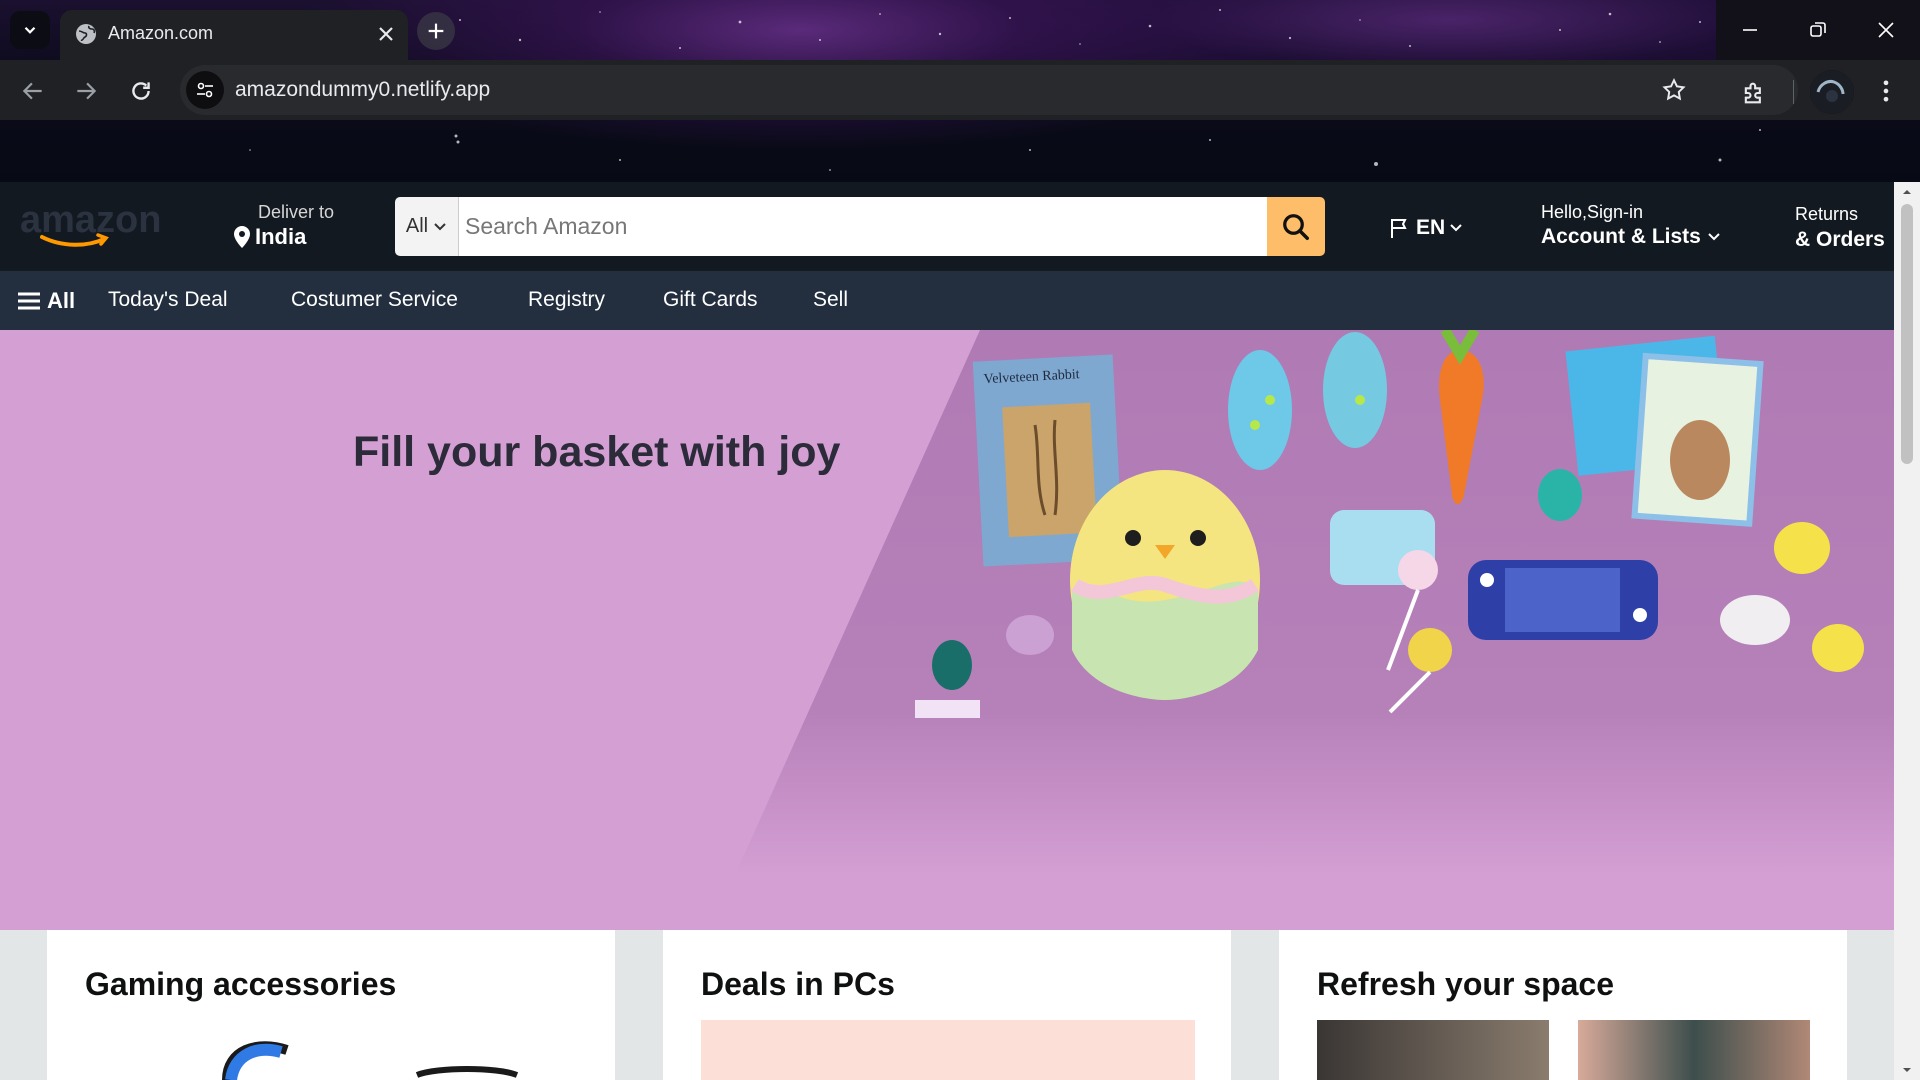 This screenshot has height=1080, width=1920. Describe the element at coordinates (1907, 631) in the screenshot. I see `page-scrollbar` at that location.